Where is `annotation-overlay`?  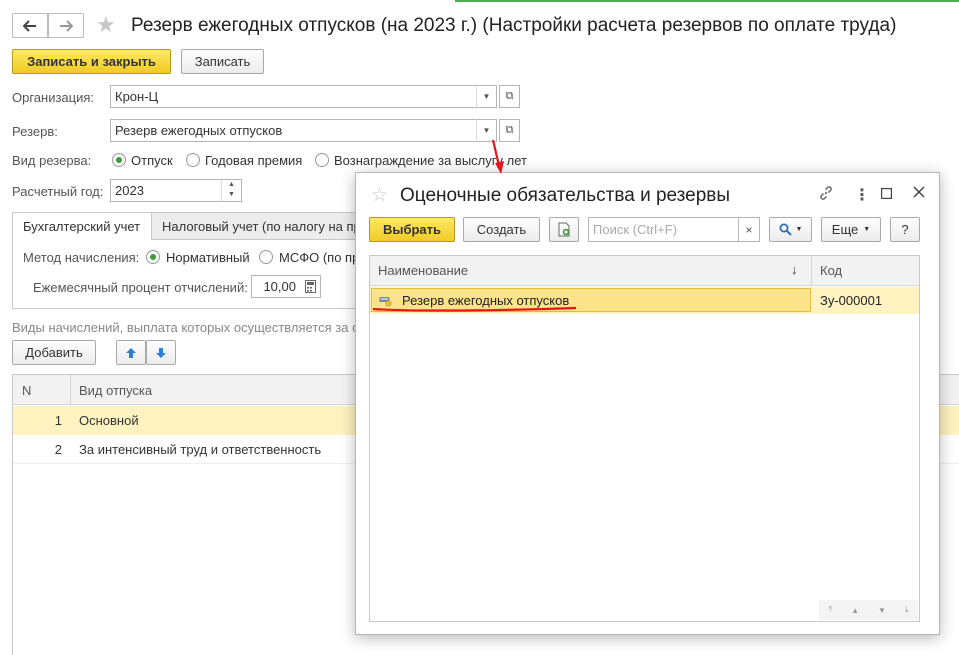
annotation-overlay is located at coordinates (474, 225).